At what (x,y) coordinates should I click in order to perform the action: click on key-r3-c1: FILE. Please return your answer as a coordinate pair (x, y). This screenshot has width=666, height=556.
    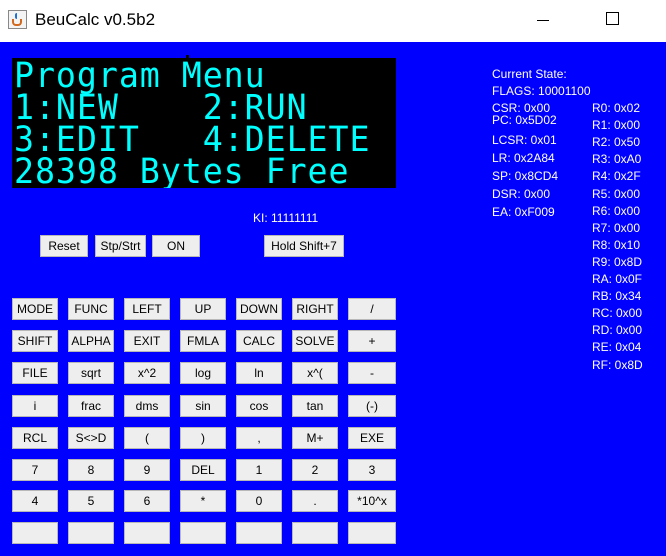
    Looking at the image, I should click on (35, 373).